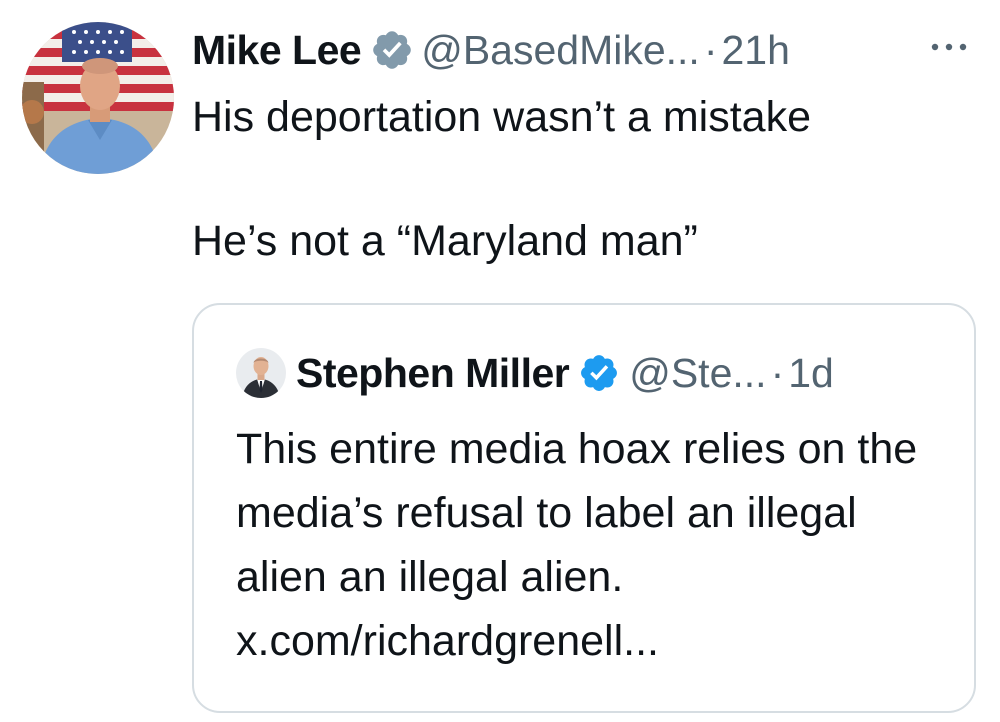 The height and width of the screenshot is (722, 1000). Describe the element at coordinates (811, 373) in the screenshot. I see `quoted-tweet-time: 1d` at that location.